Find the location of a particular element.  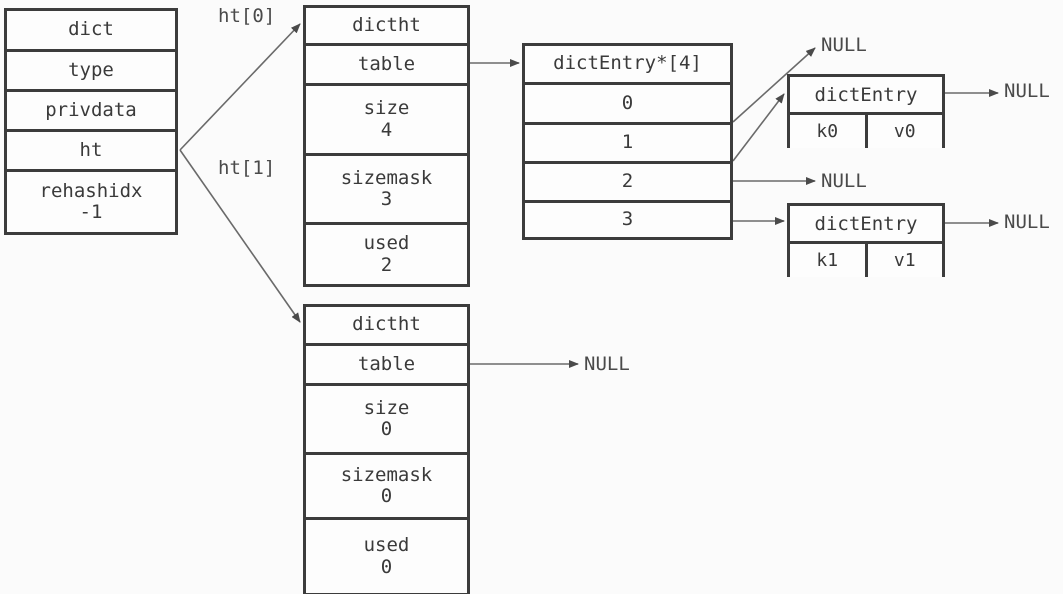

dict-entry-1-title-row: dictEntry is located at coordinates (866, 225).